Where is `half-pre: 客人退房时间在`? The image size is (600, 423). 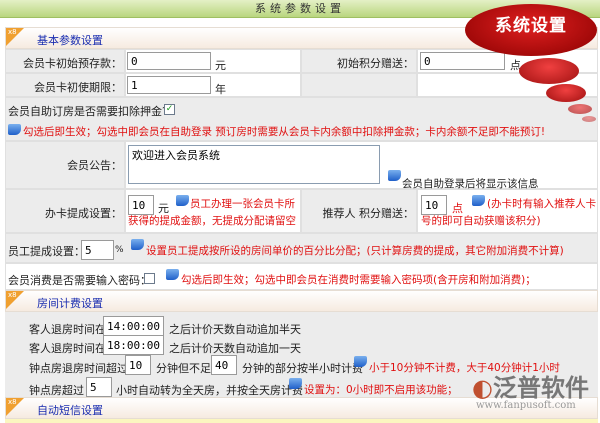
half-pre: 客人退房时间在 is located at coordinates (67, 329).